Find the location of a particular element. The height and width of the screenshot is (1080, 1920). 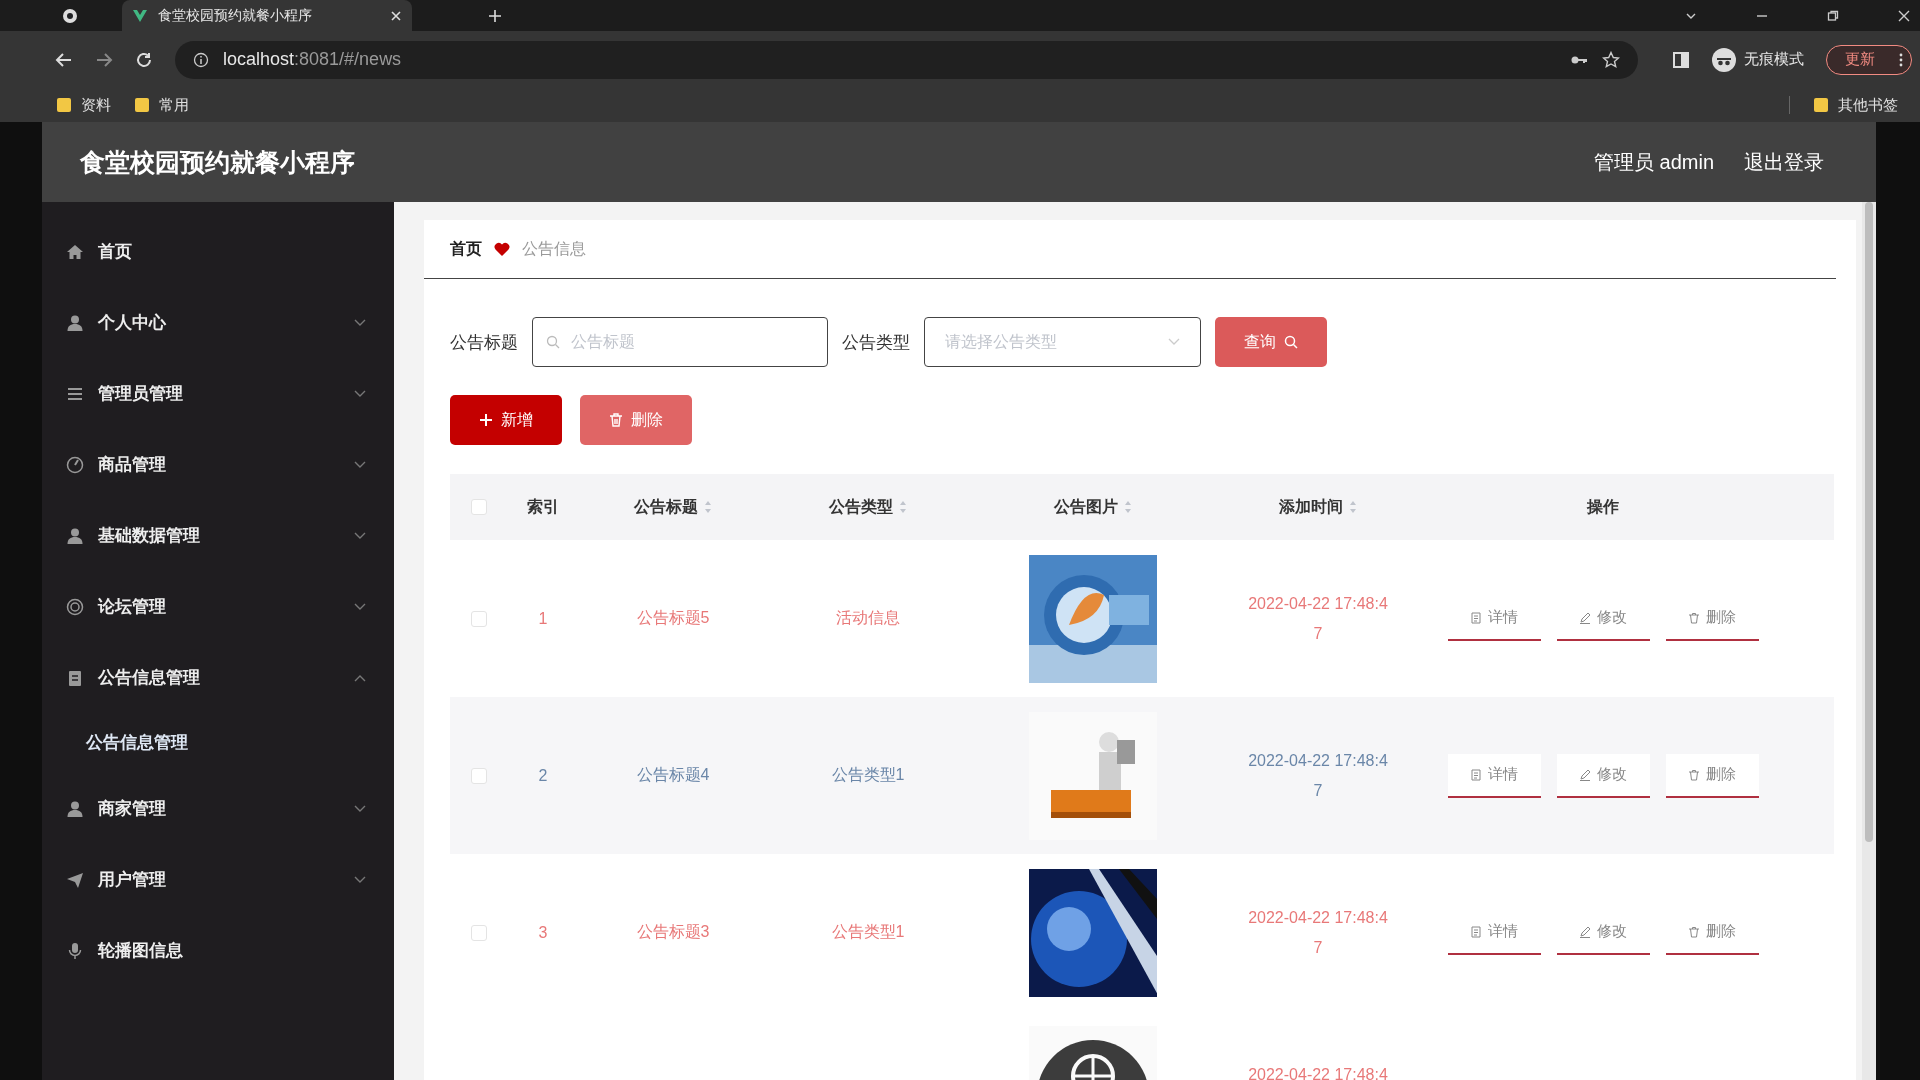

sidebar-item: 论坛管理 is located at coordinates (218, 606).